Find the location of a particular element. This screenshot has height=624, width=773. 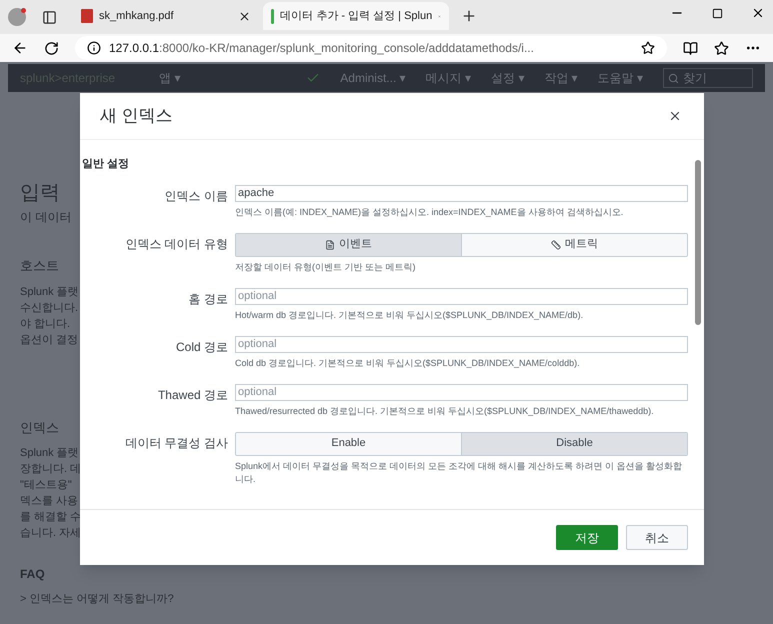

help-text: Hot/warm db 경로입니다. 기본적으로 비워 두십시오($SPLUNK_DB/INDEX_NAME/db). is located at coordinates (409, 315).